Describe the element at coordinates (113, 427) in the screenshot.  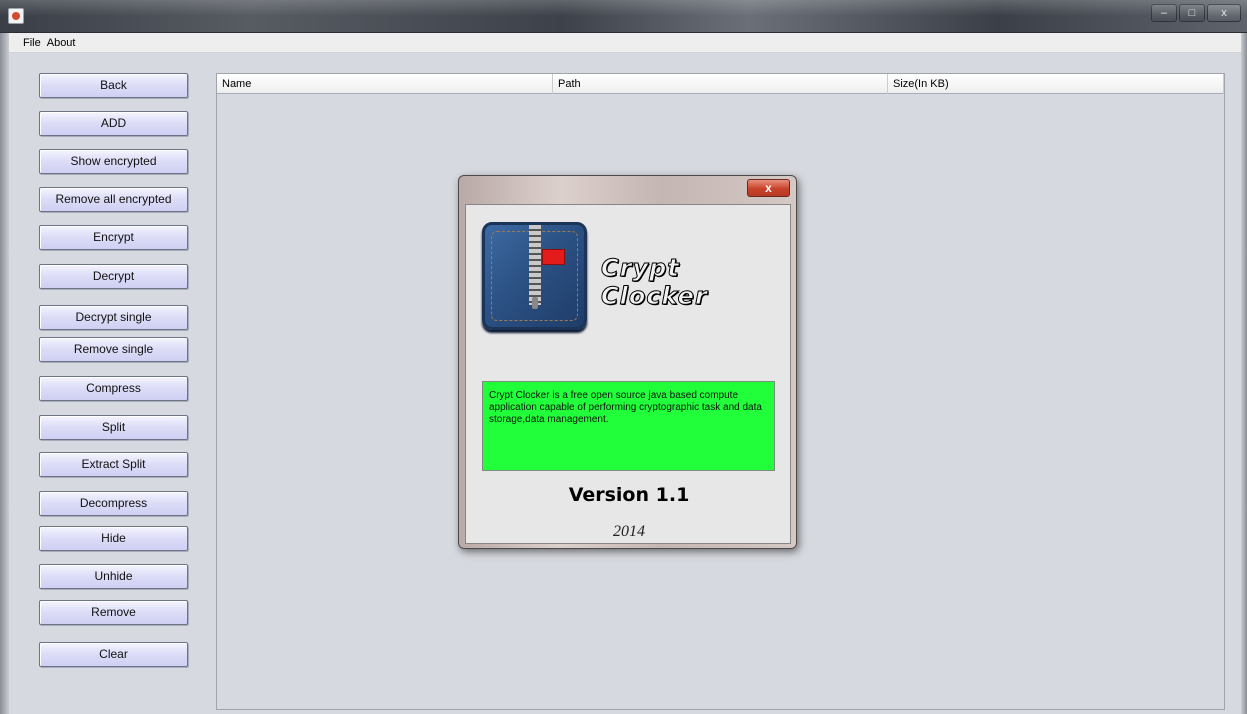
I see `split-button: Split` at that location.